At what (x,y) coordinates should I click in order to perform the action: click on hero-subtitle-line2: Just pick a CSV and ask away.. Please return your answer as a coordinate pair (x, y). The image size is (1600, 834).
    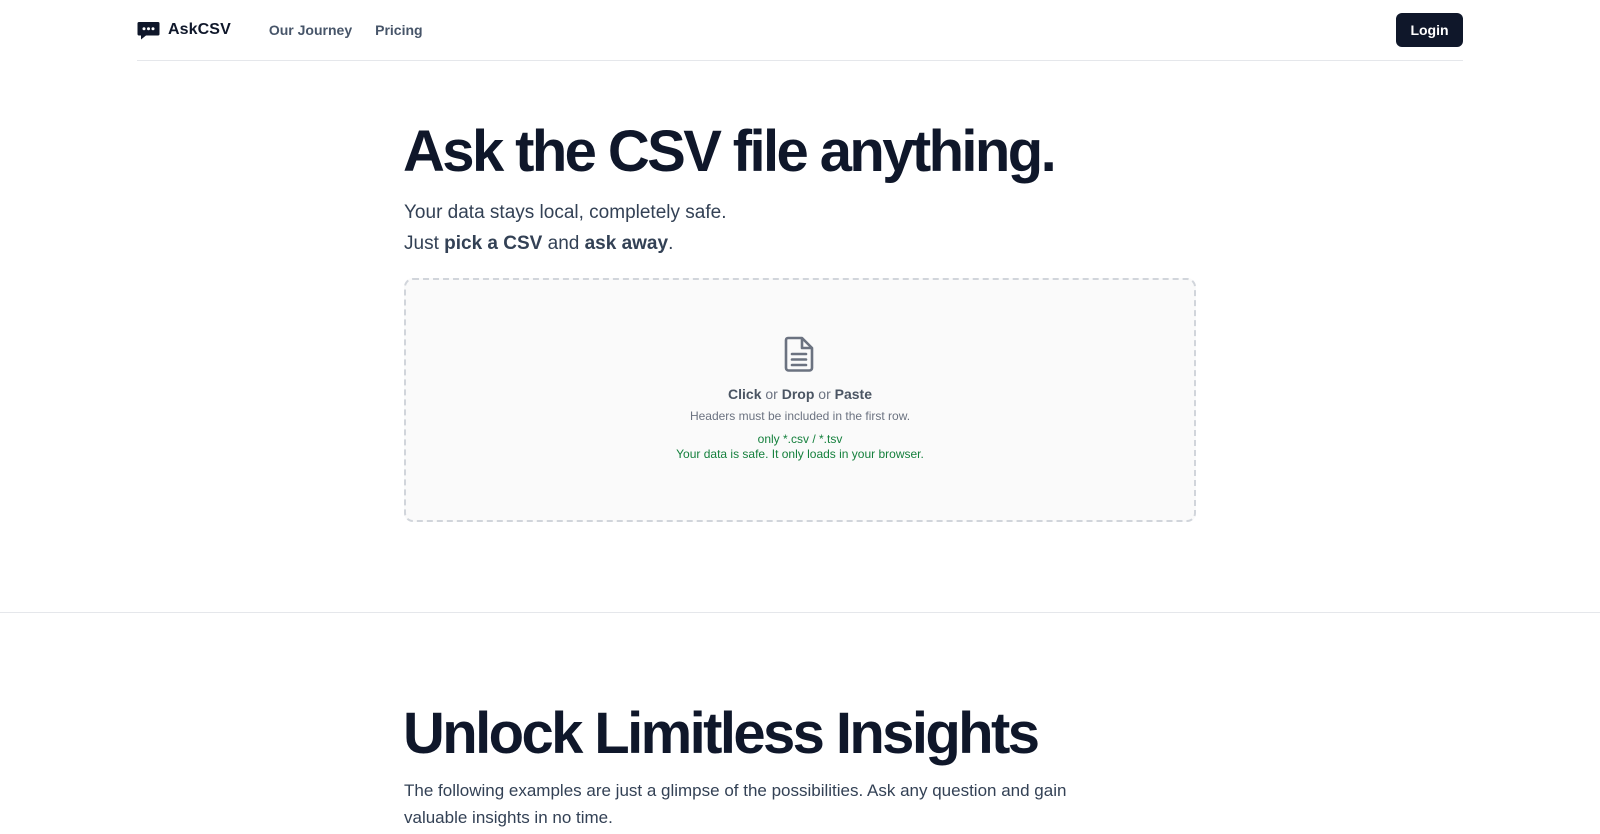
    Looking at the image, I should click on (565, 243).